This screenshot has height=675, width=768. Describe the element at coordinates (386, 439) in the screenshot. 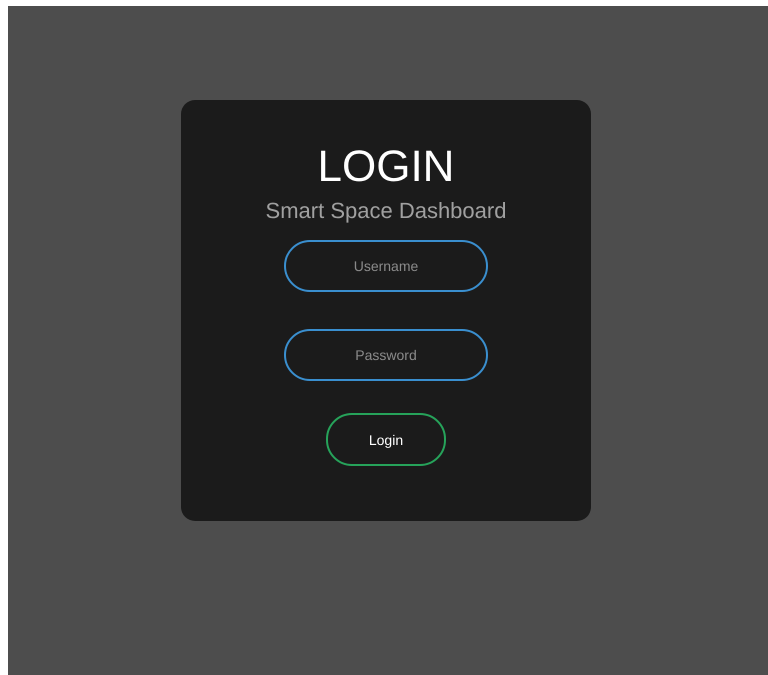

I see `login-button: Login` at that location.